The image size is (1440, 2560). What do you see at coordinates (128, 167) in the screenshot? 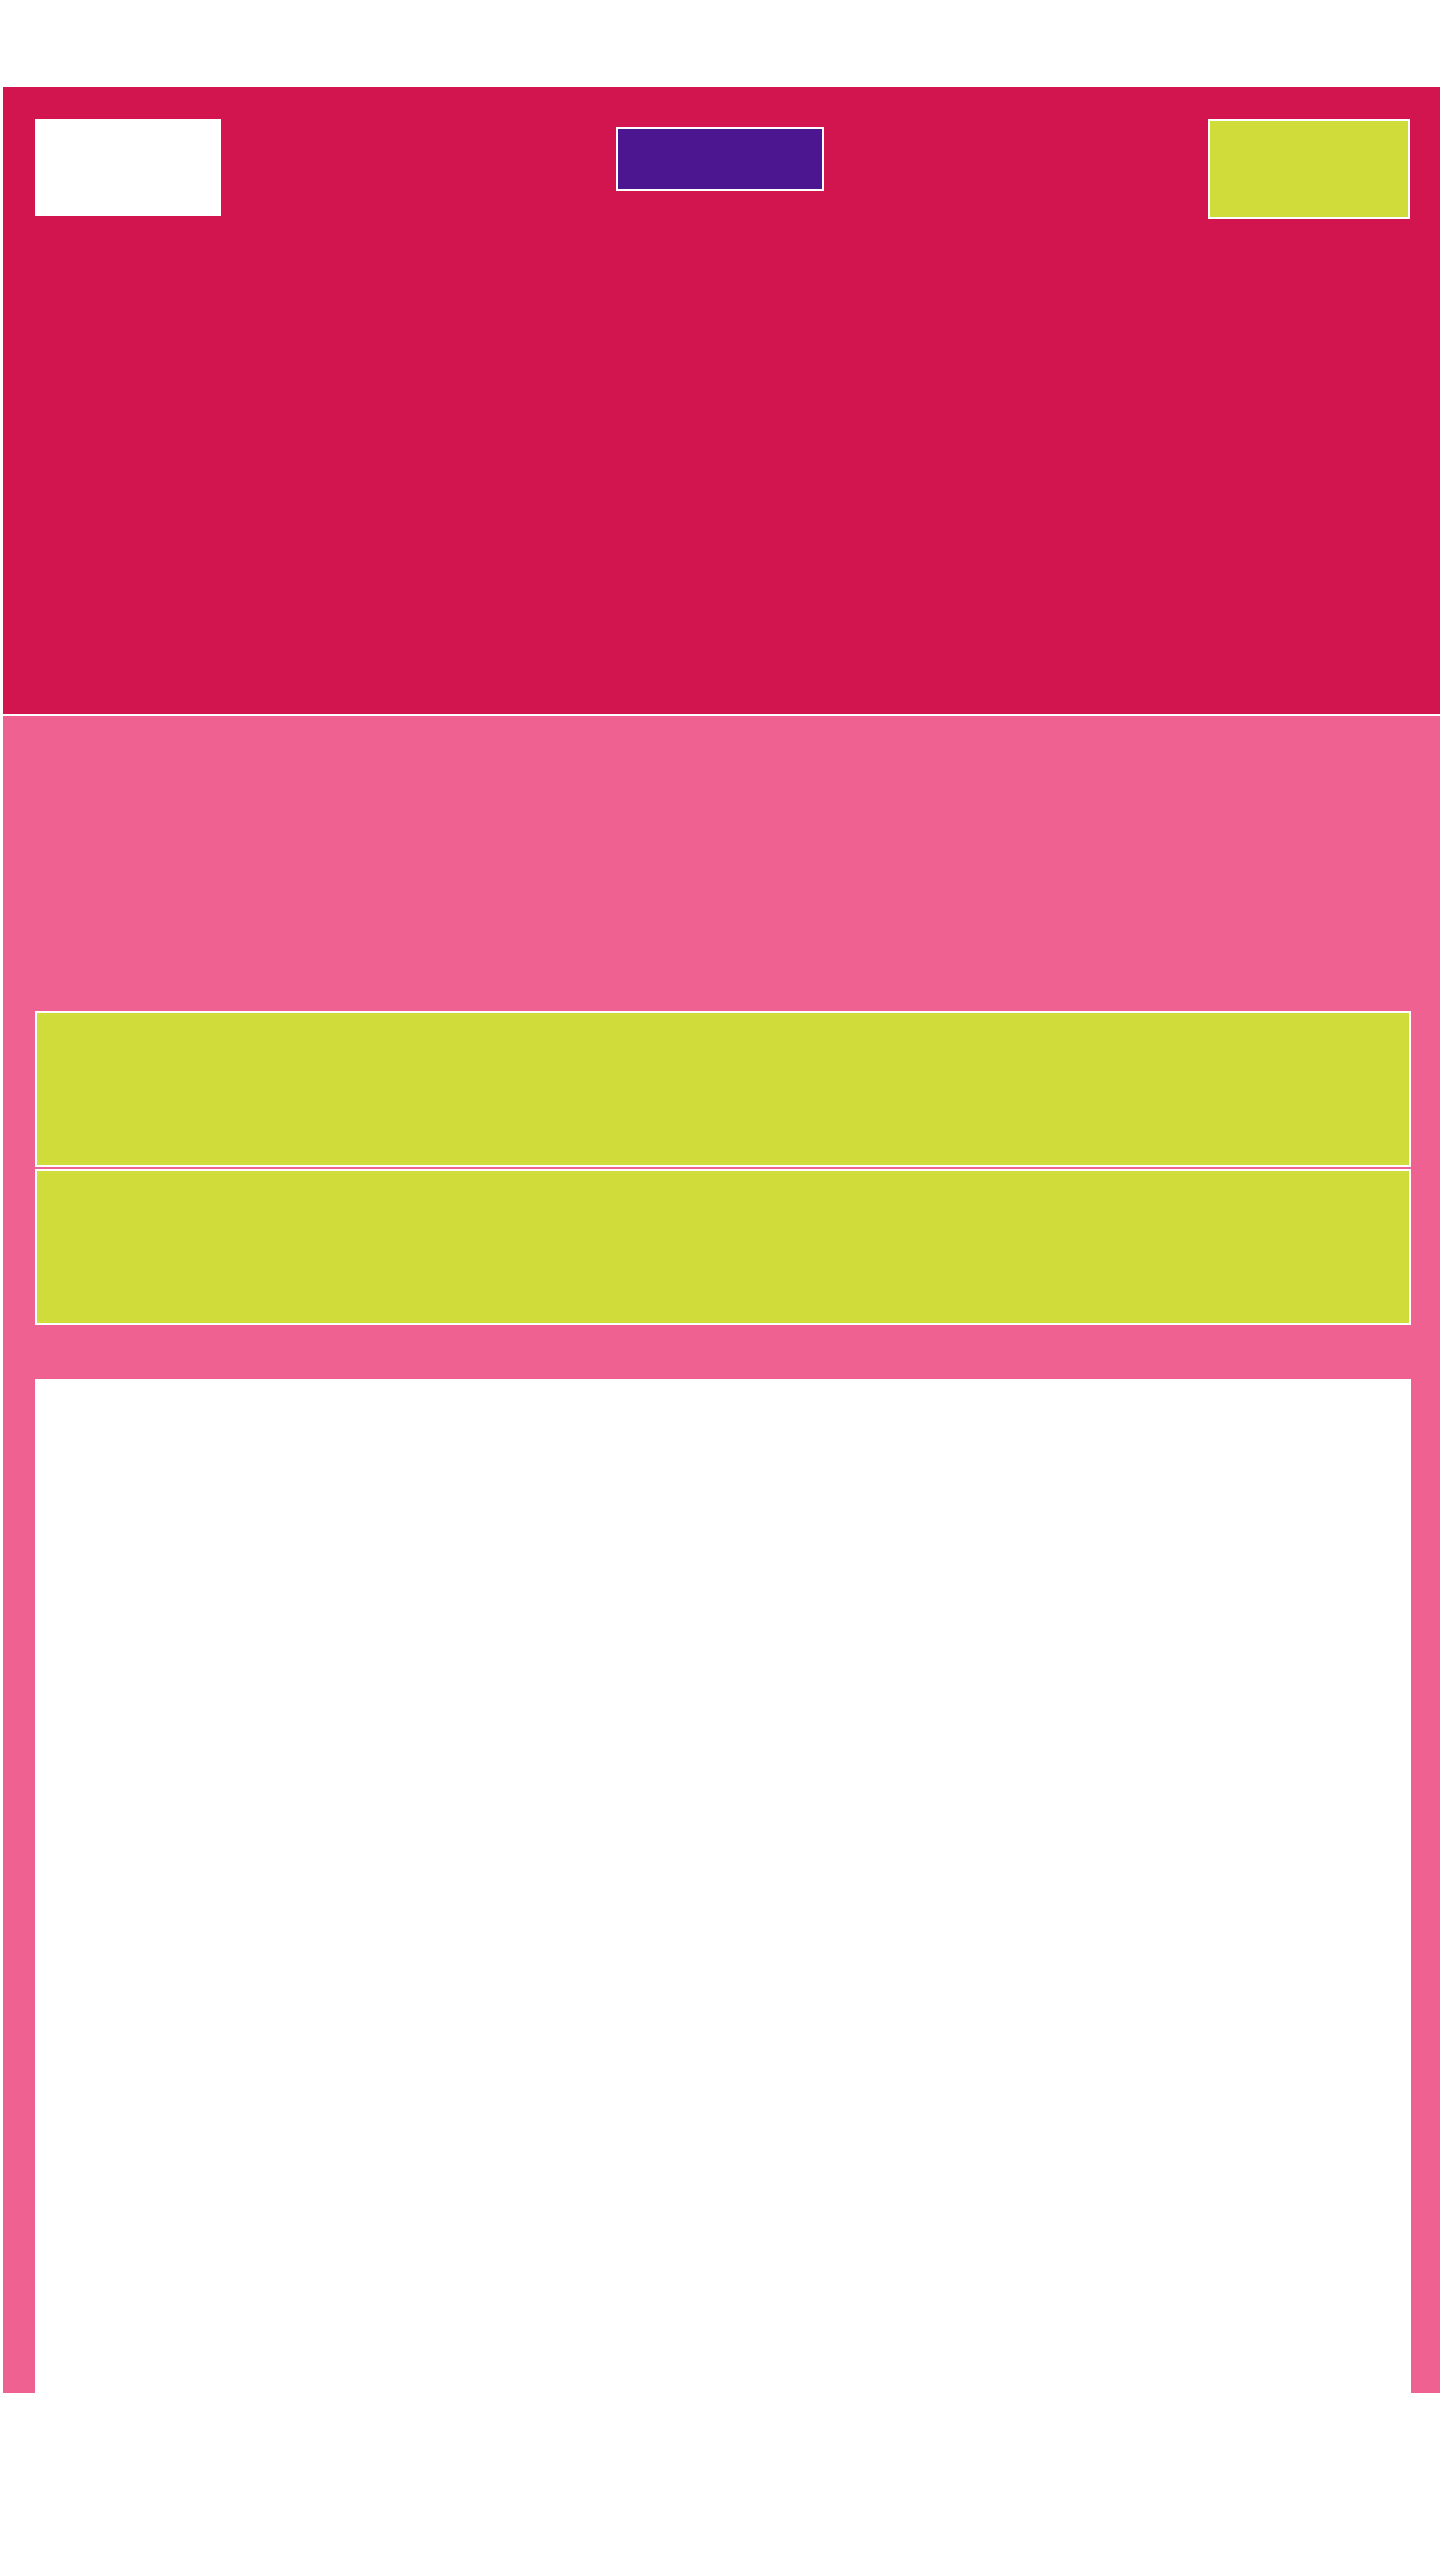
I see `logo` at bounding box center [128, 167].